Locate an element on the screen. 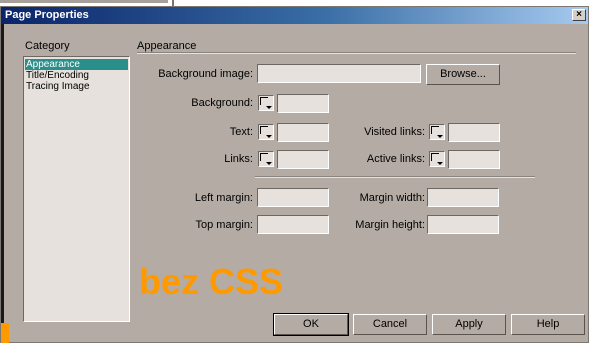 This screenshot has width=589, height=343. left-margin-field is located at coordinates (293, 197).